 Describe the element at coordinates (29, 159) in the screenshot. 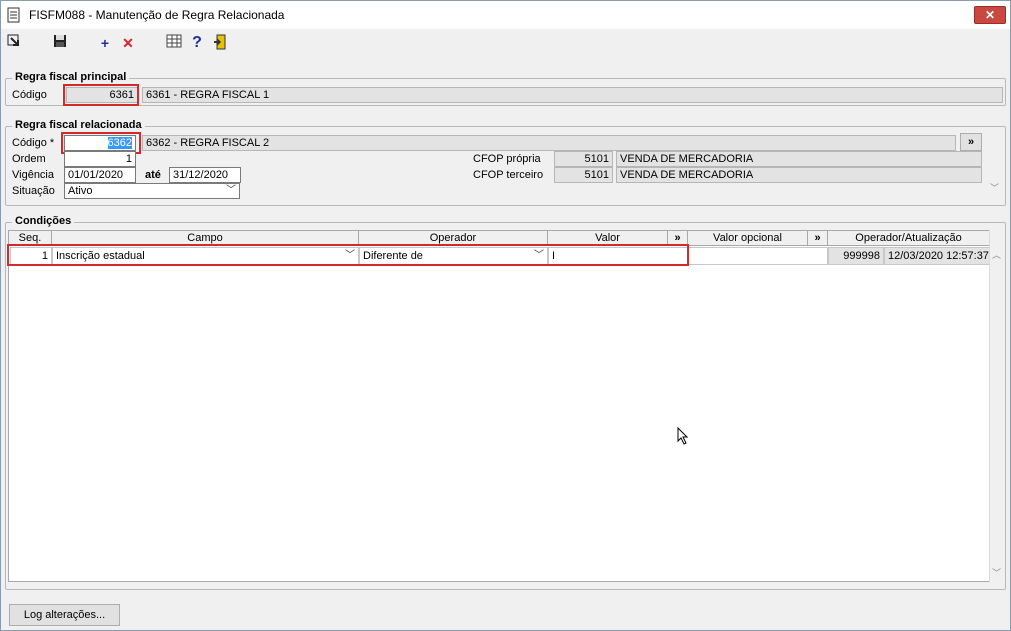

I see `ordem-label: Ordem` at that location.